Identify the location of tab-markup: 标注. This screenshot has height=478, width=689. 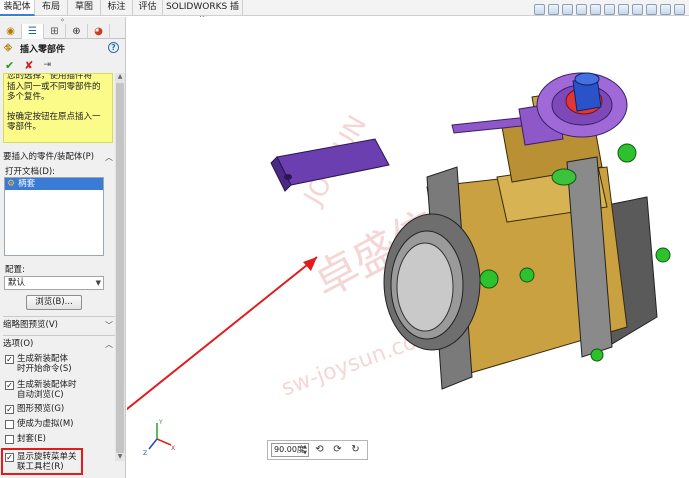
(117, 8).